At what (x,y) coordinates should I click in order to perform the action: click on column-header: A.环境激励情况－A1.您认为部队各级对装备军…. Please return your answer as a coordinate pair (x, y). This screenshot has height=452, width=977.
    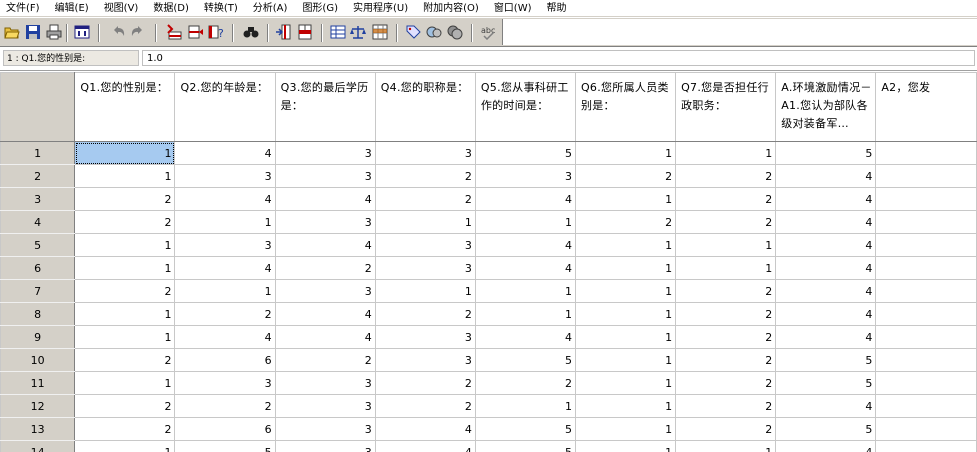
    Looking at the image, I should click on (826, 107).